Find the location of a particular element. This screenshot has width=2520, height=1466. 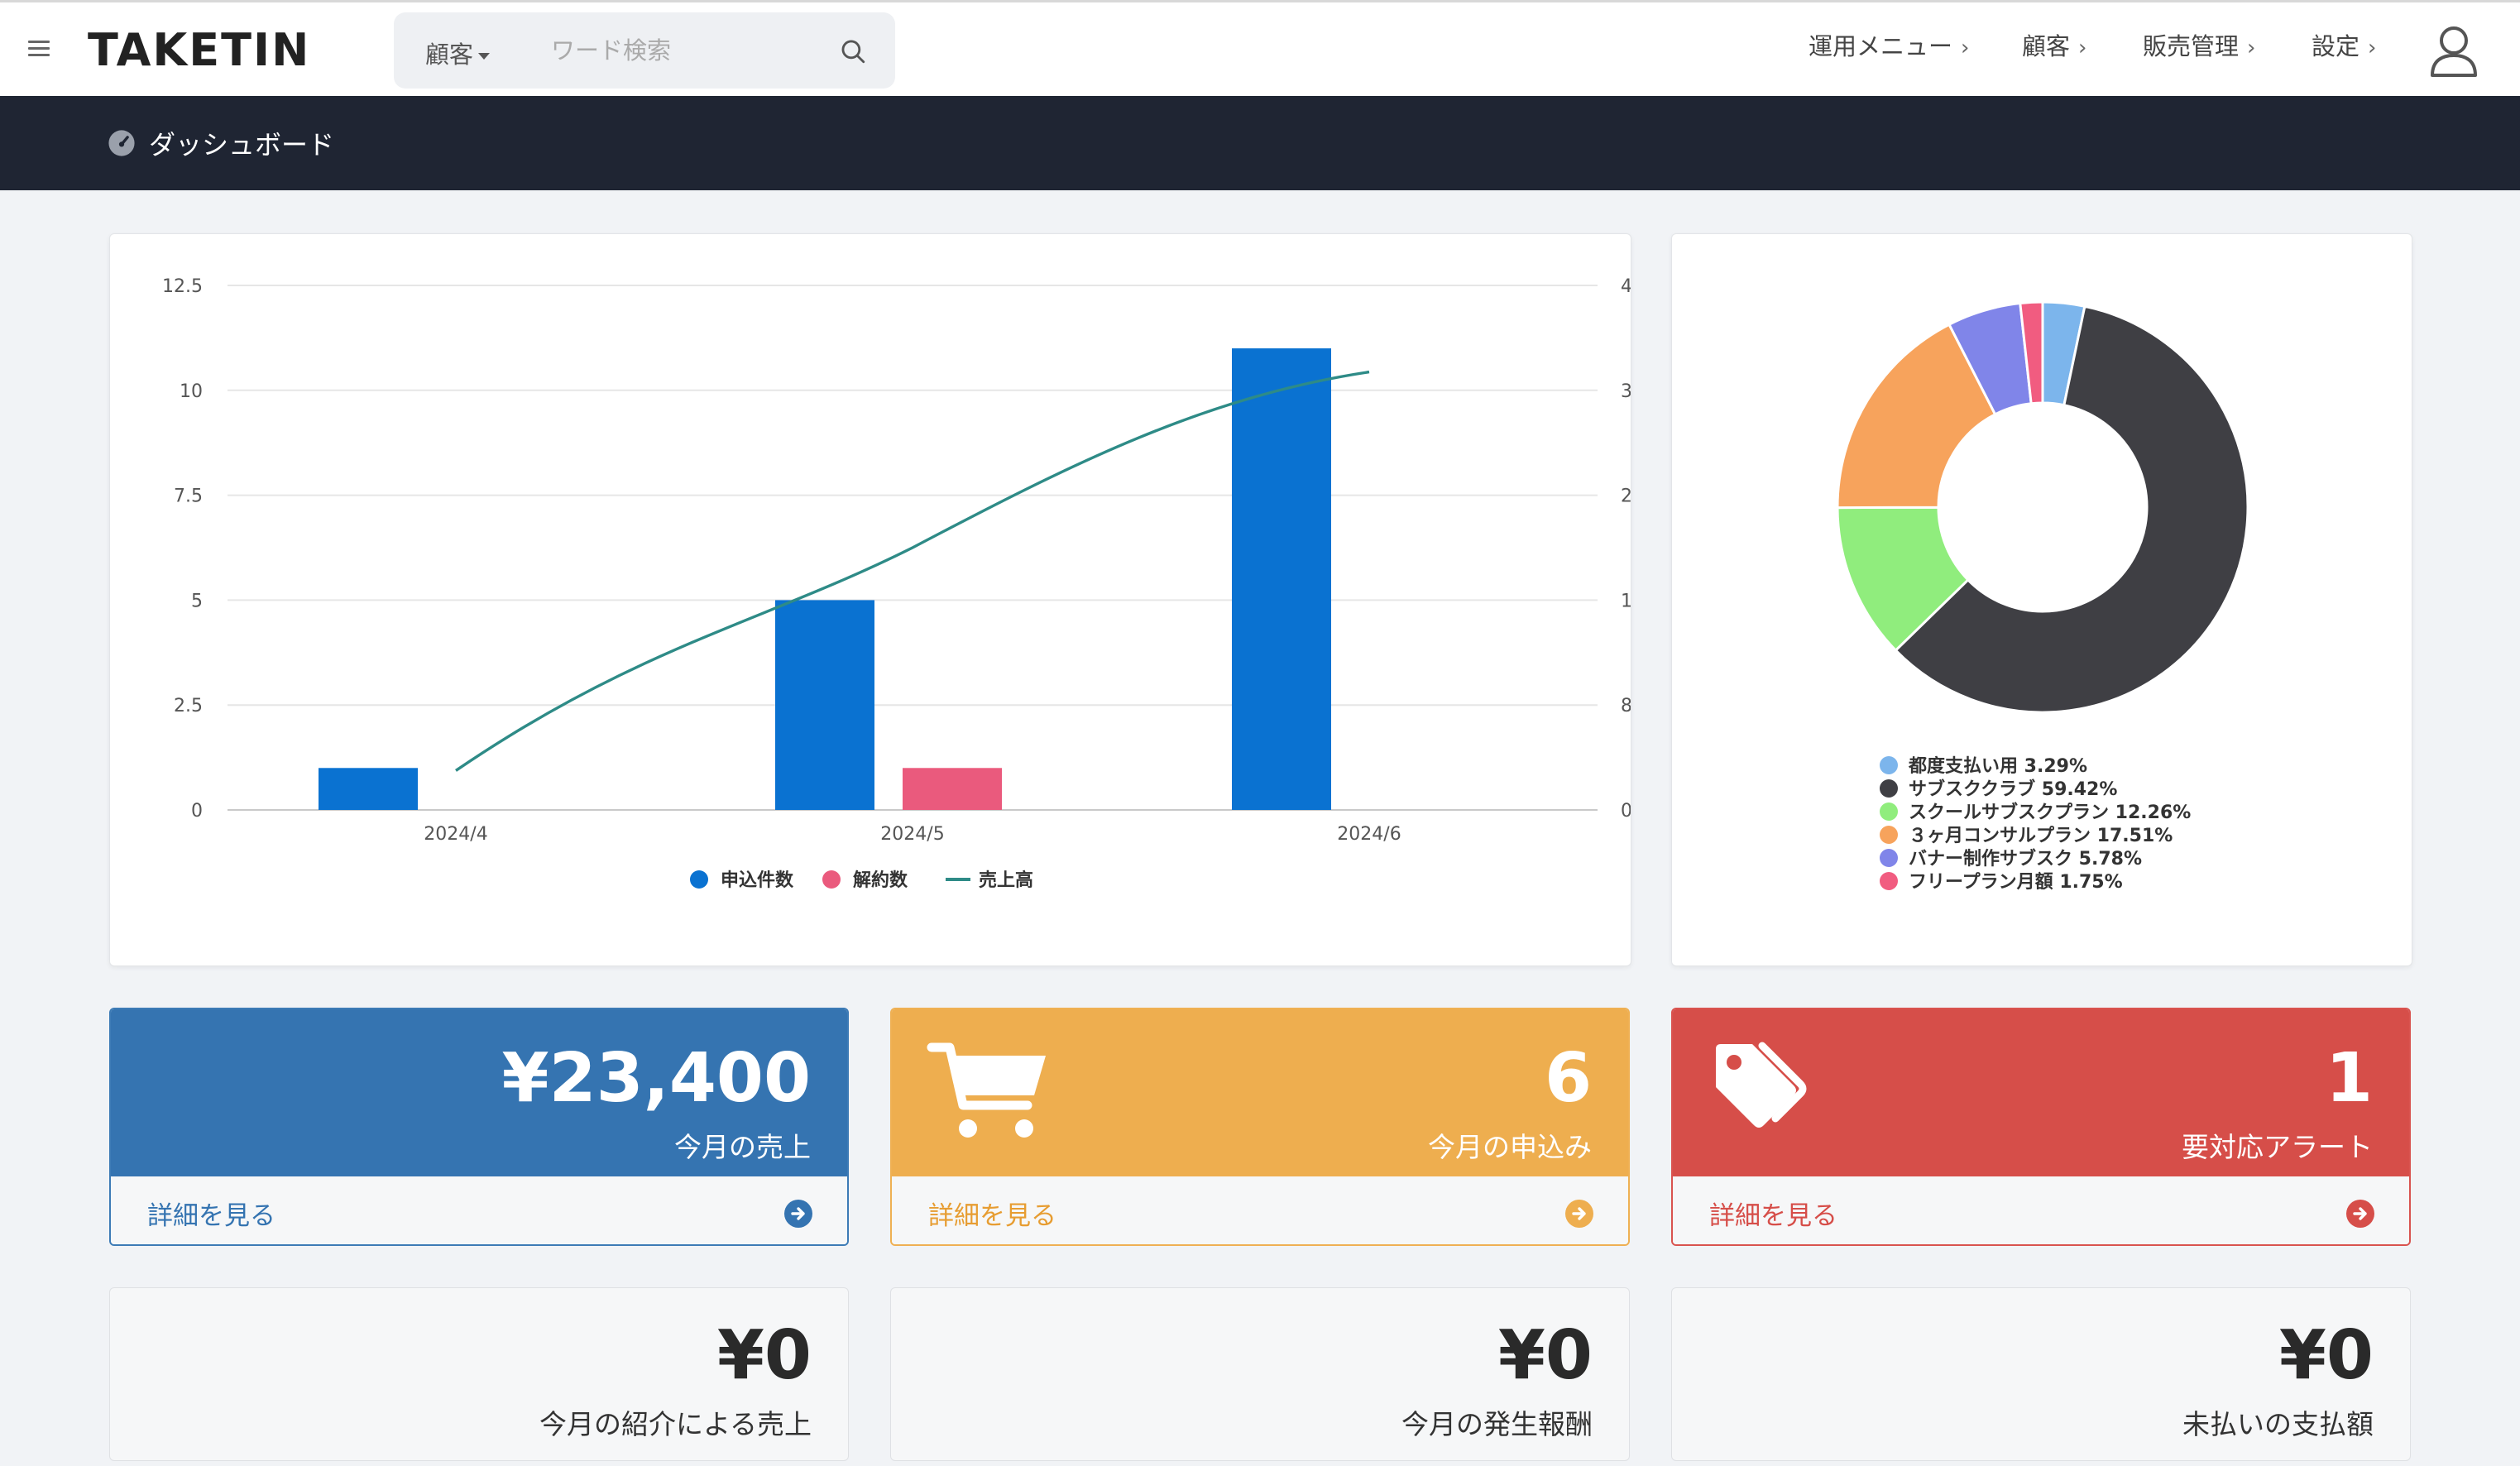

bar-cancellations is located at coordinates (952, 789).